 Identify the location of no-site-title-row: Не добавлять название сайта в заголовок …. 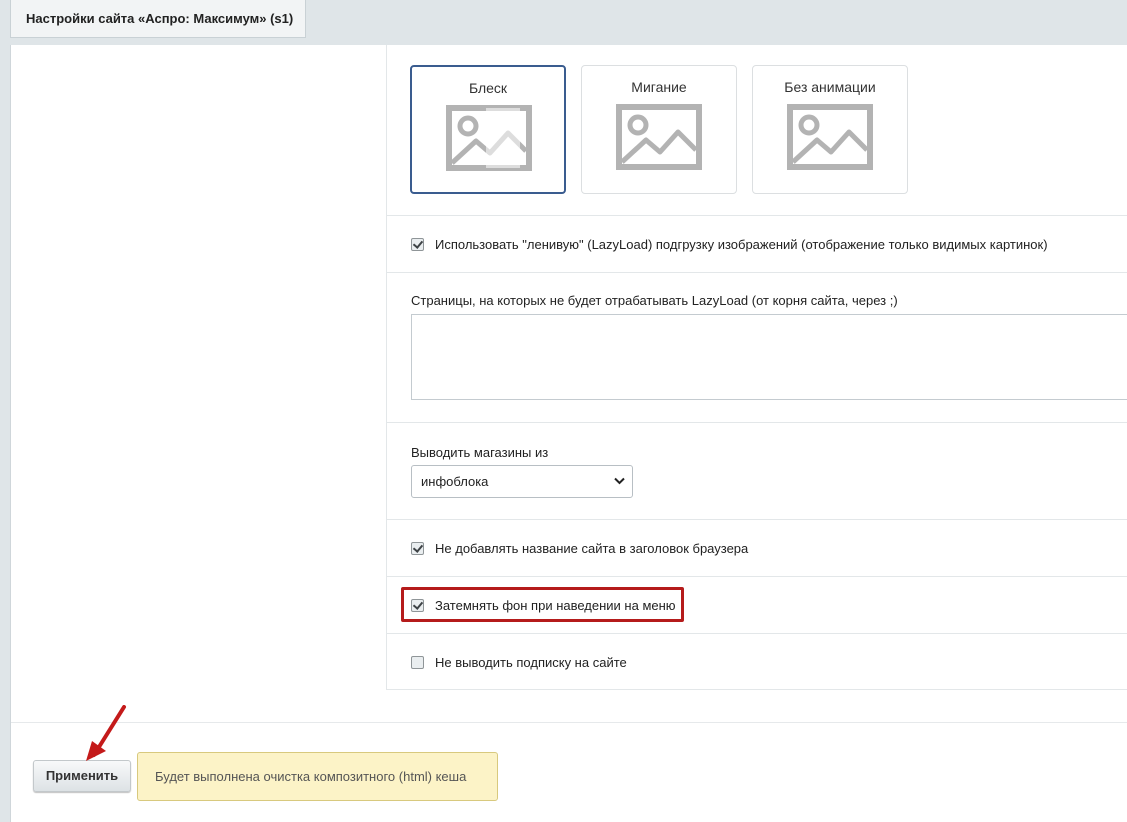
(579, 548).